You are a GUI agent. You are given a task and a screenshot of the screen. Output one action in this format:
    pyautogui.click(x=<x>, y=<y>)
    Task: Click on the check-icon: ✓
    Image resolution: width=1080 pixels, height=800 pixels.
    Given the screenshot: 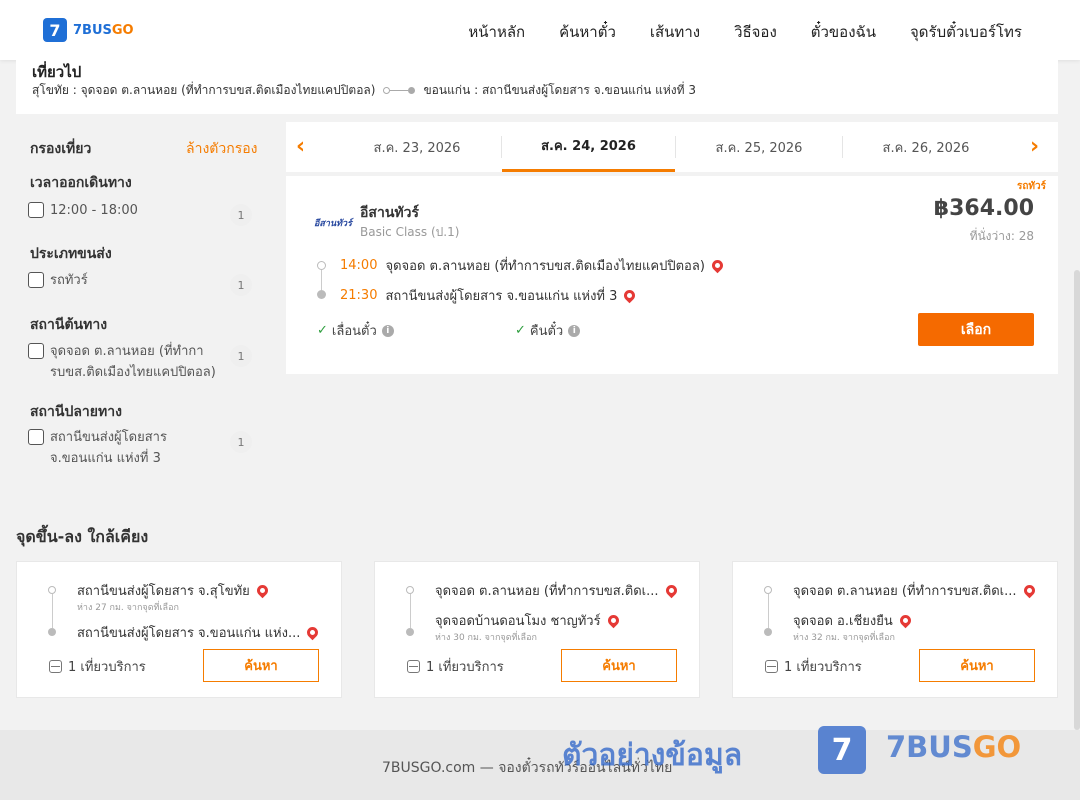 What is the action you would take?
    pyautogui.click(x=520, y=330)
    